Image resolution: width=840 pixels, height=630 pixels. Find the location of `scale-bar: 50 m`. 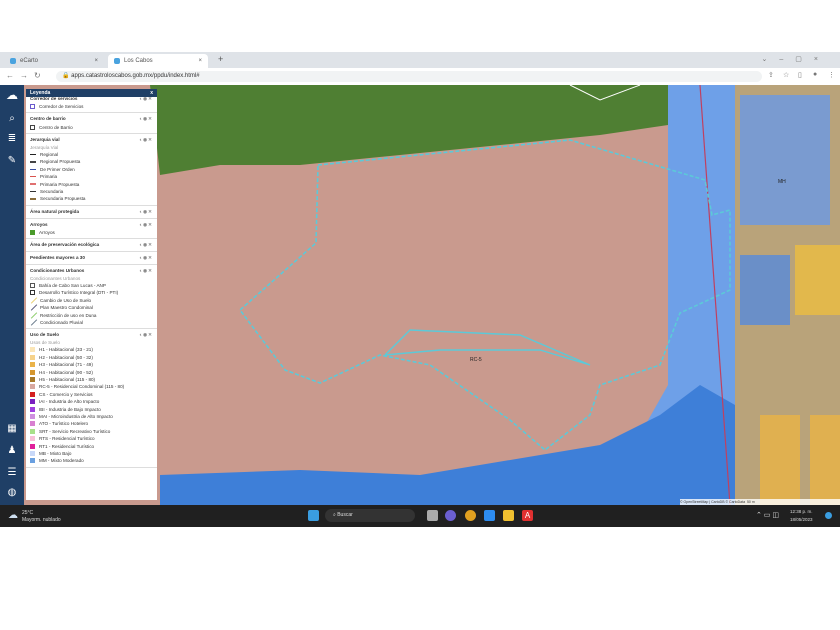

scale-bar: 50 m is located at coordinates (750, 502).